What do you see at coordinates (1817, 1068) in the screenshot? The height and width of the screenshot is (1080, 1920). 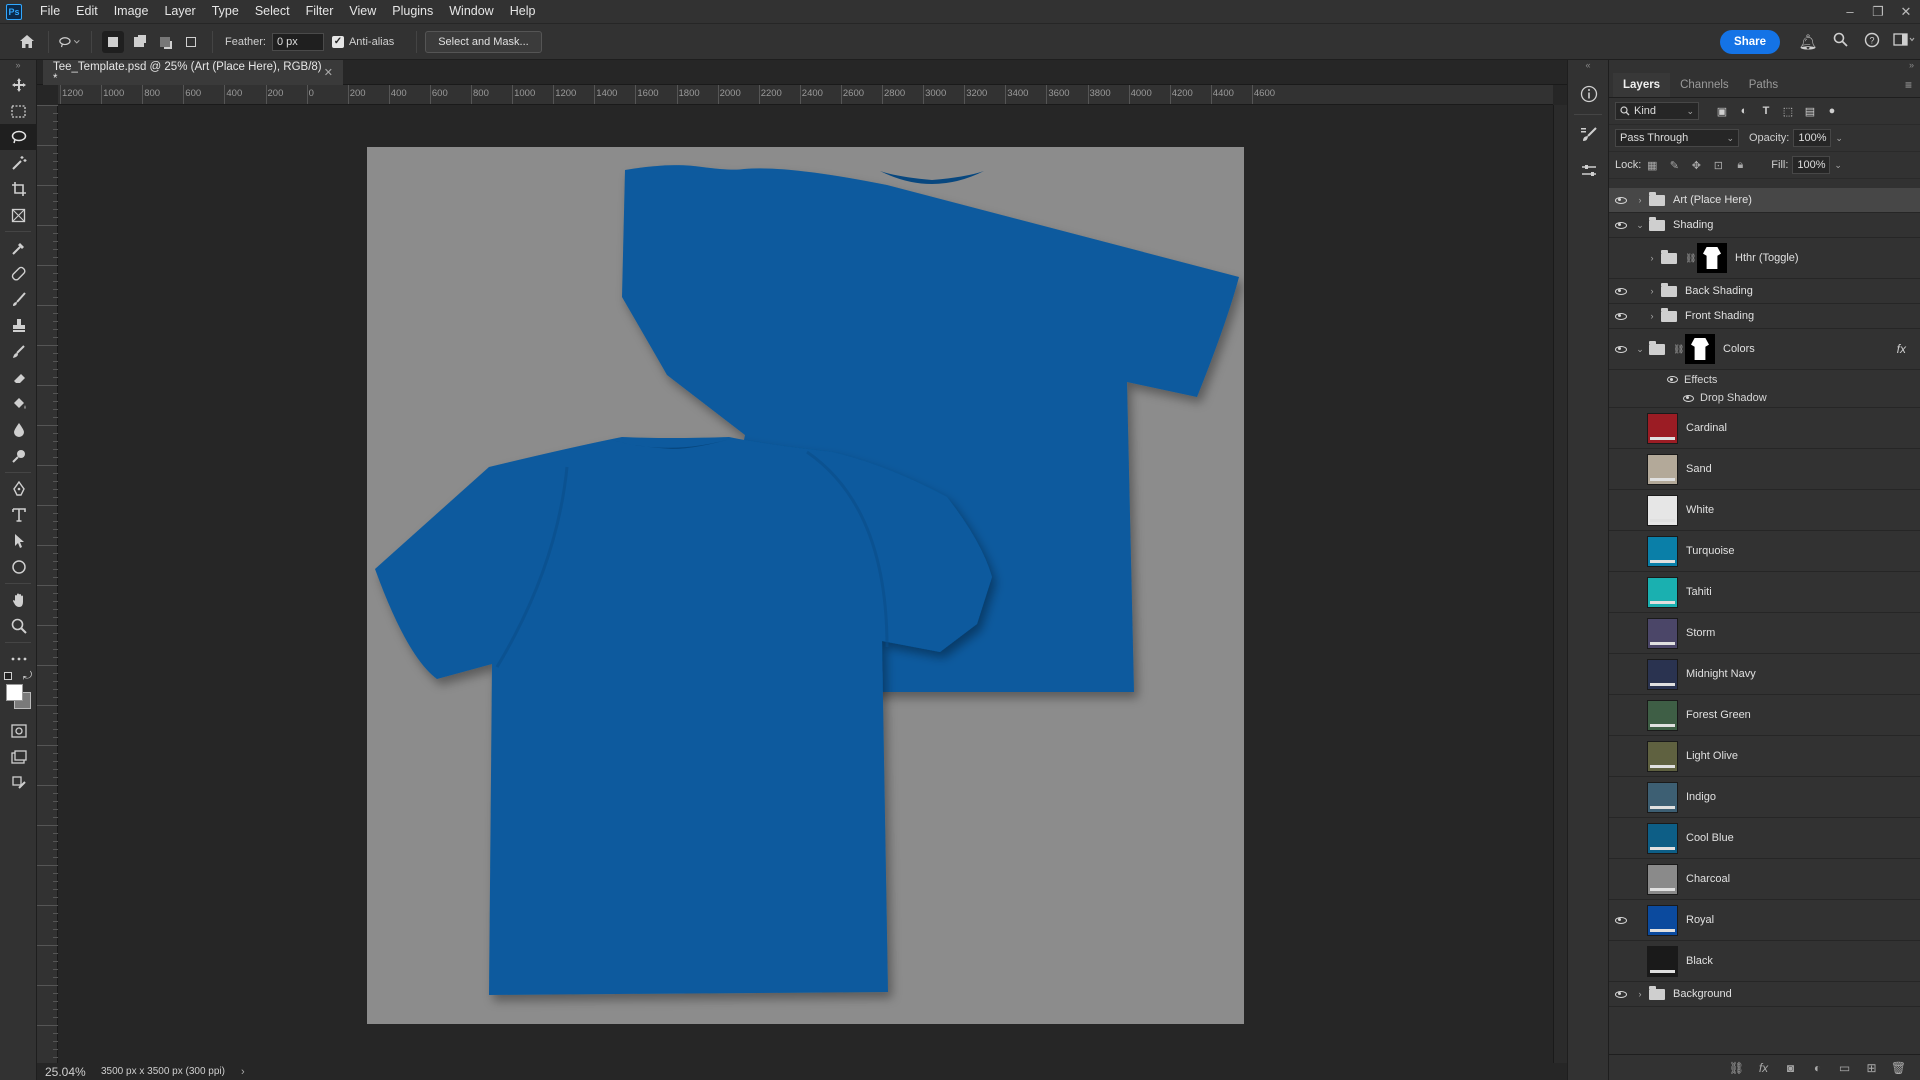 I see `new-adjustment-layer-icon: ◐` at bounding box center [1817, 1068].